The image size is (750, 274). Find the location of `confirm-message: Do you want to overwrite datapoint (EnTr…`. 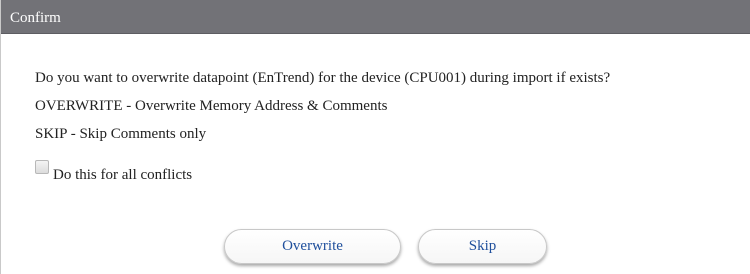

confirm-message: Do you want to overwrite datapoint (EnTr… is located at coordinates (323, 78).